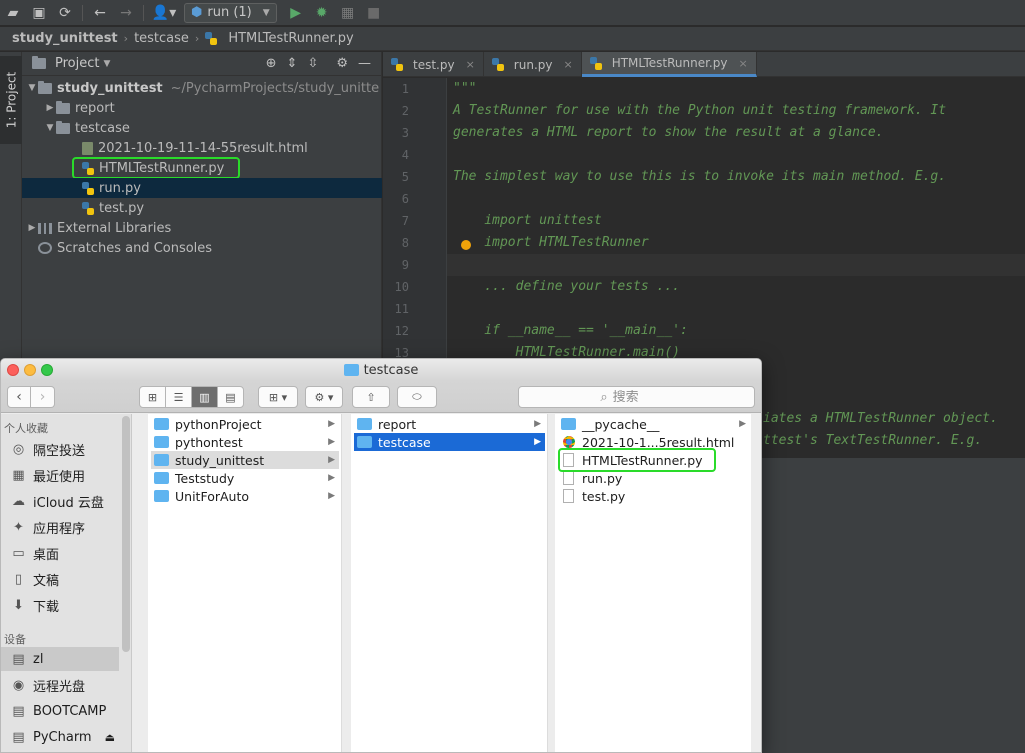 The image size is (1025, 753). What do you see at coordinates (642, 397) in the screenshot?
I see `search-input` at bounding box center [642, 397].